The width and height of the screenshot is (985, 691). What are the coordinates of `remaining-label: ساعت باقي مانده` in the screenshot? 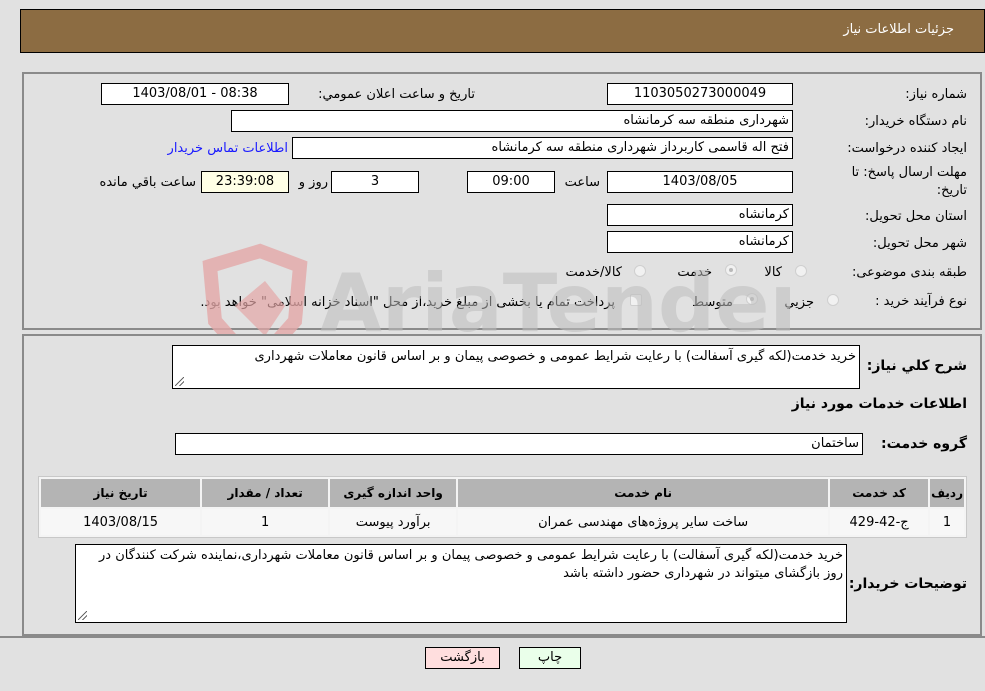 It's located at (147, 182).